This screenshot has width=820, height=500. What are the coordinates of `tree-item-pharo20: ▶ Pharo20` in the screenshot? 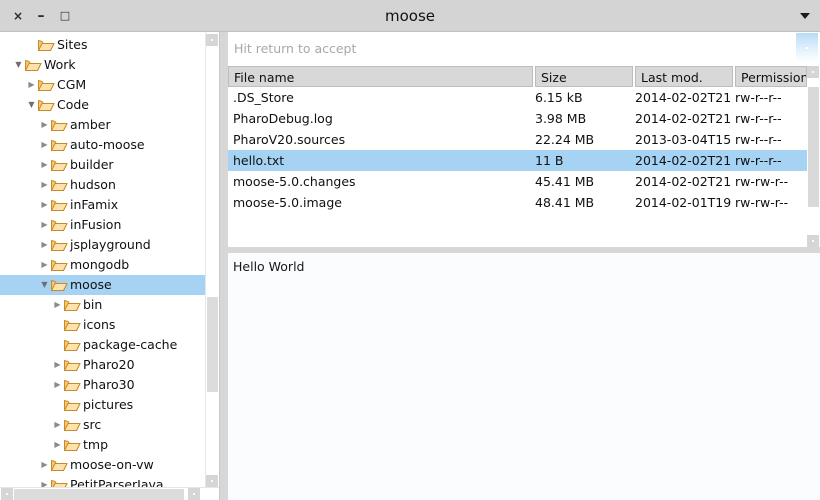 It's located at (106, 365).